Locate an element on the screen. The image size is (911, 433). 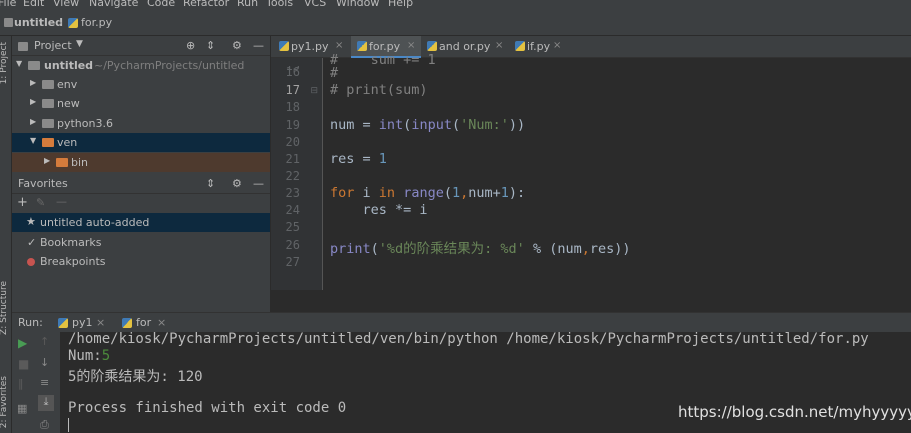
remove-icon: — is located at coordinates (61, 201).